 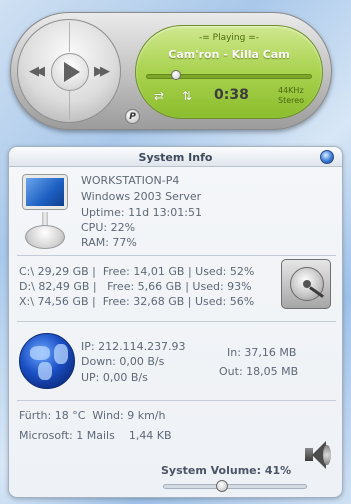 I want to click on speaker-icon, so click(x=319, y=455).